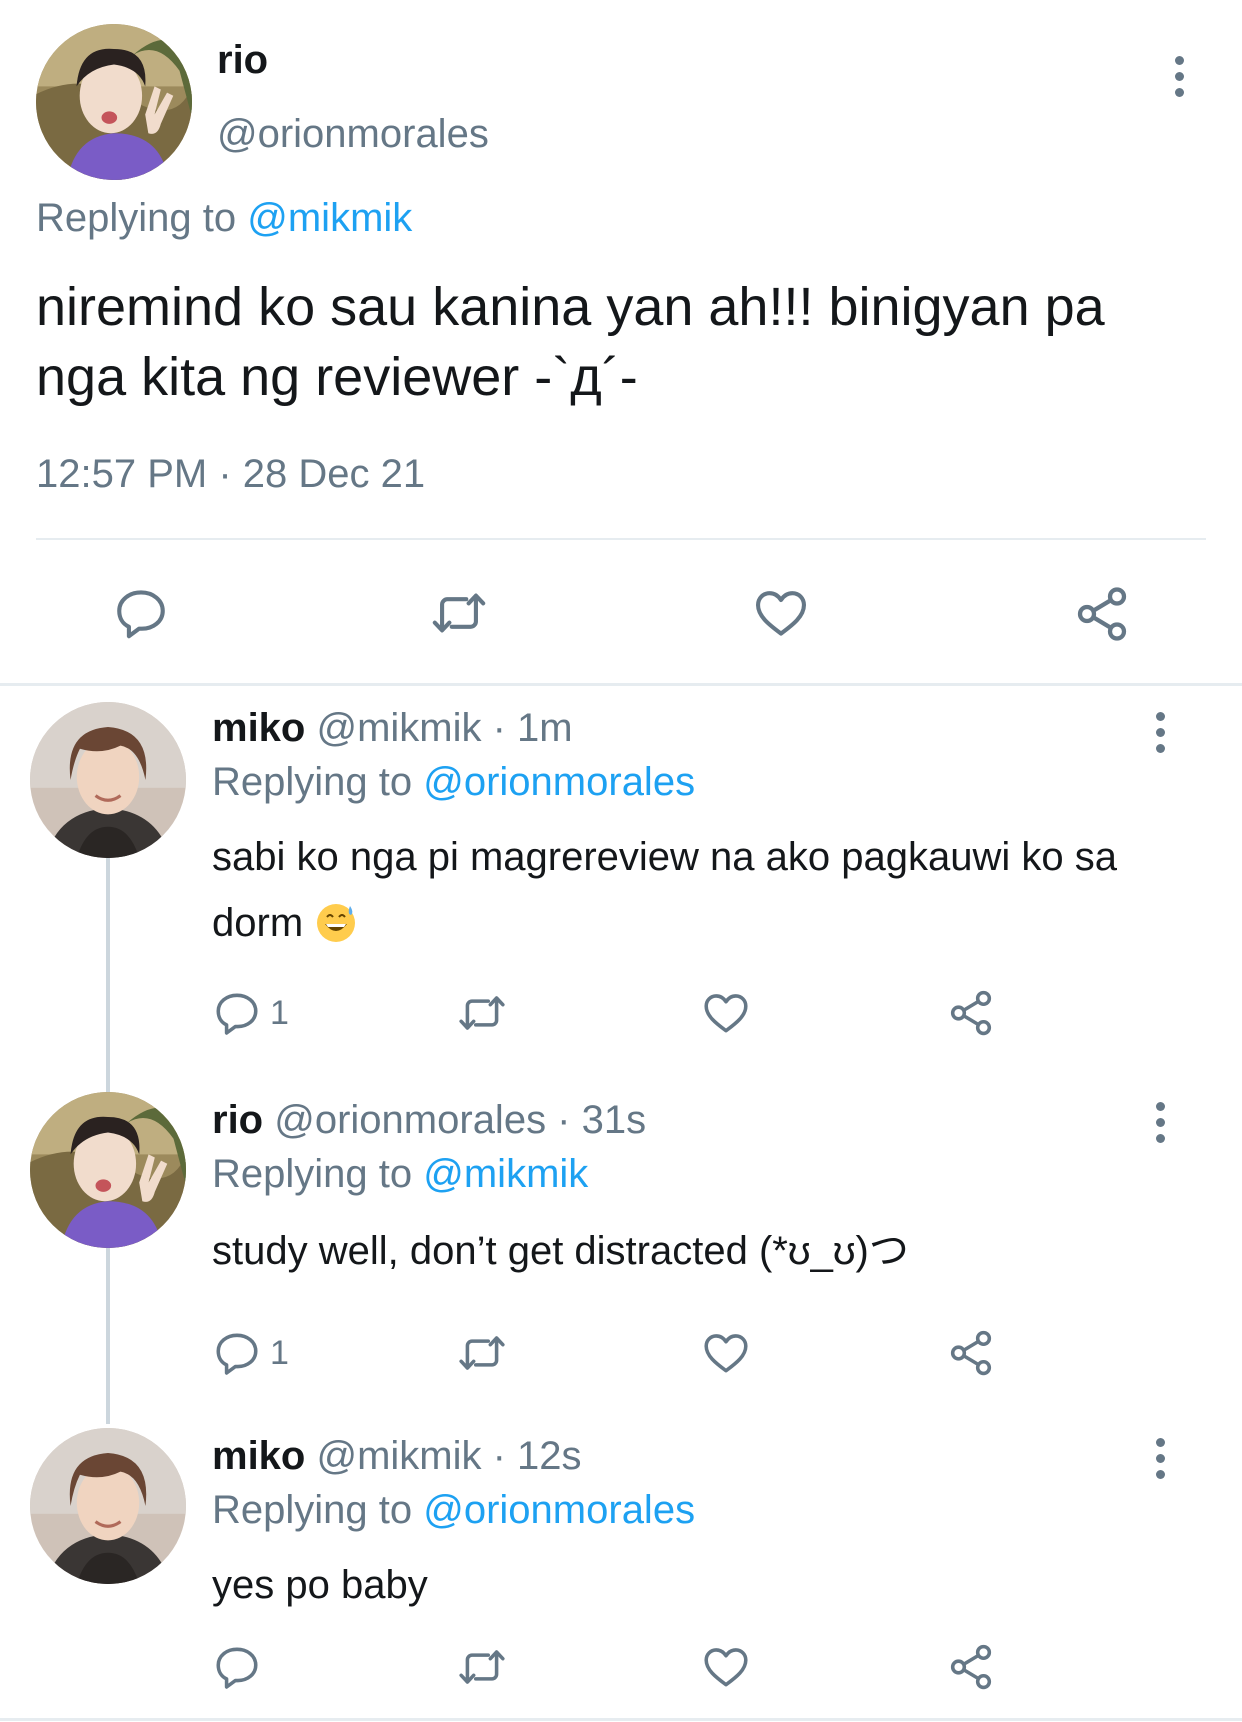  Describe the element at coordinates (621, 539) in the screenshot. I see `divider` at that location.